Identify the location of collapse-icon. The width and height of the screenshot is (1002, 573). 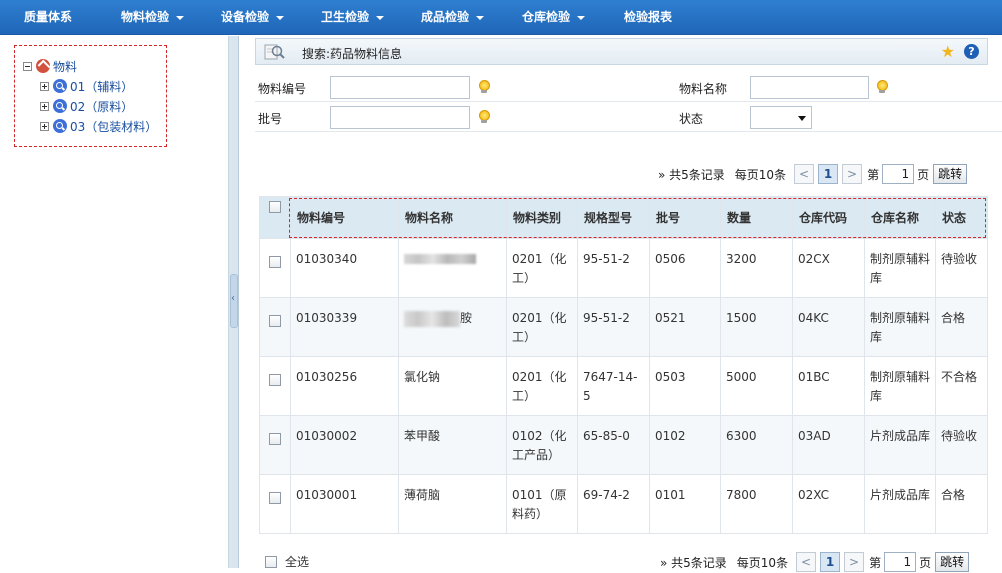
(27, 66).